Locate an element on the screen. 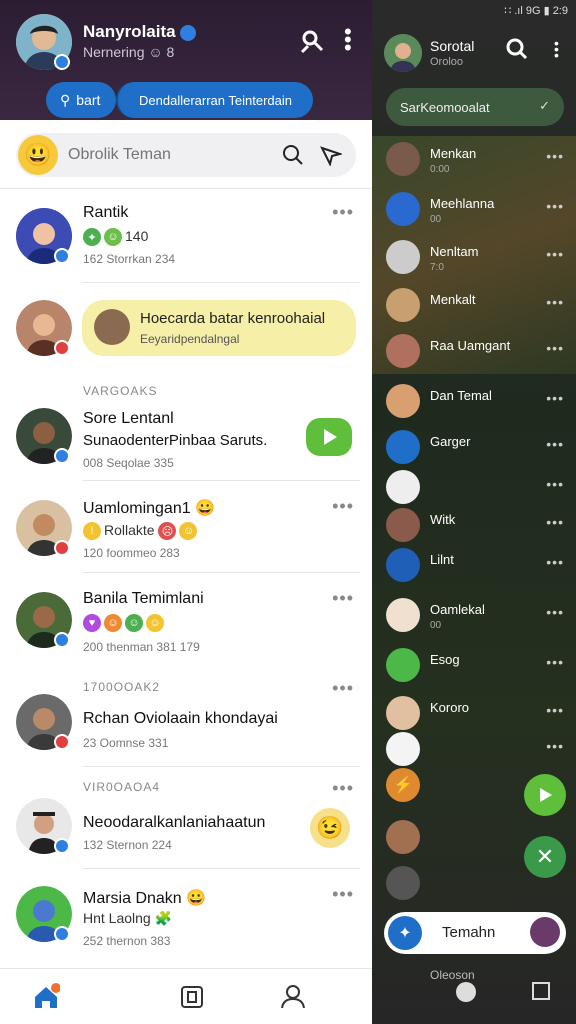 Image resolution: width=576 pixels, height=1024 pixels. chat-meta: 200 thenman 381 179 is located at coordinates (141, 647).